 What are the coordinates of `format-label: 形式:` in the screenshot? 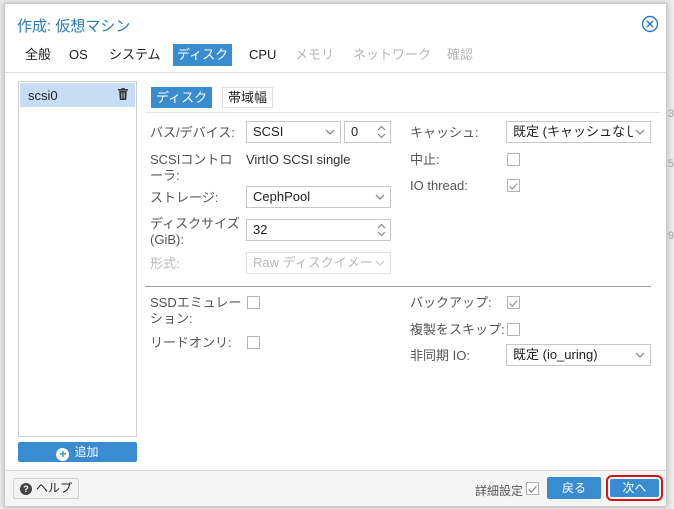 It's located at (165, 263).